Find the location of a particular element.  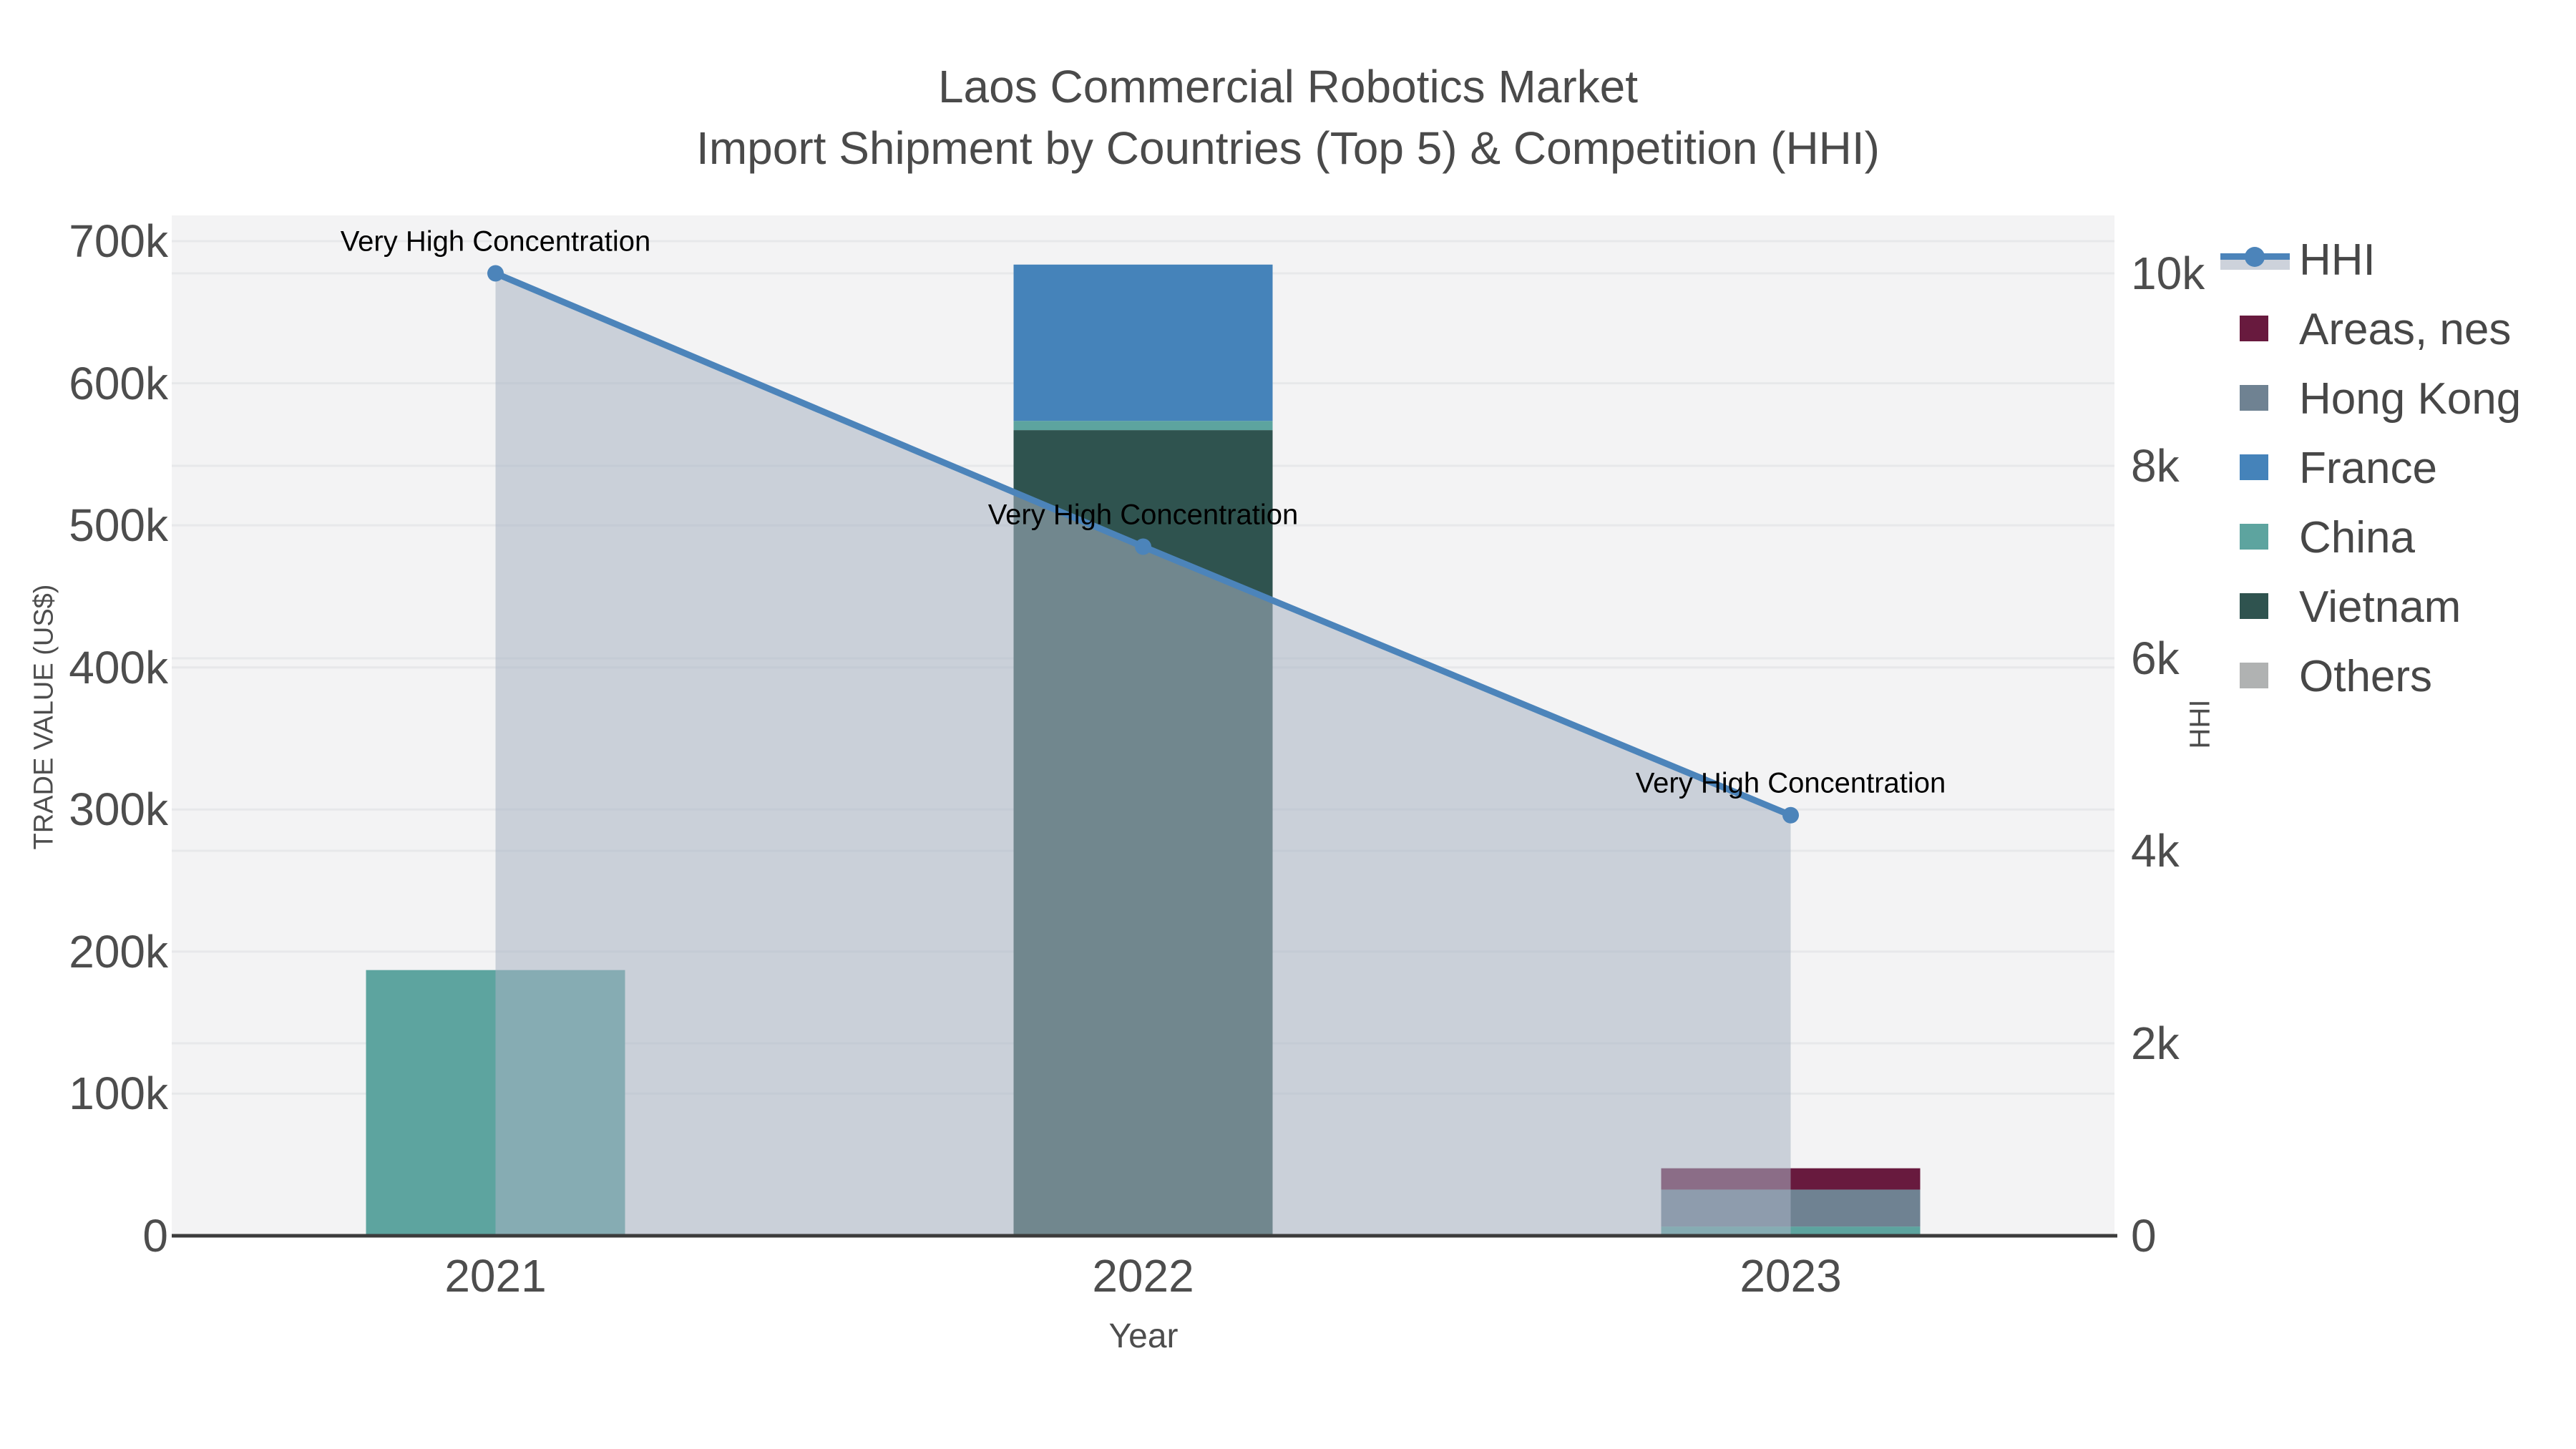

legend-label: HHI is located at coordinates (2337, 260).